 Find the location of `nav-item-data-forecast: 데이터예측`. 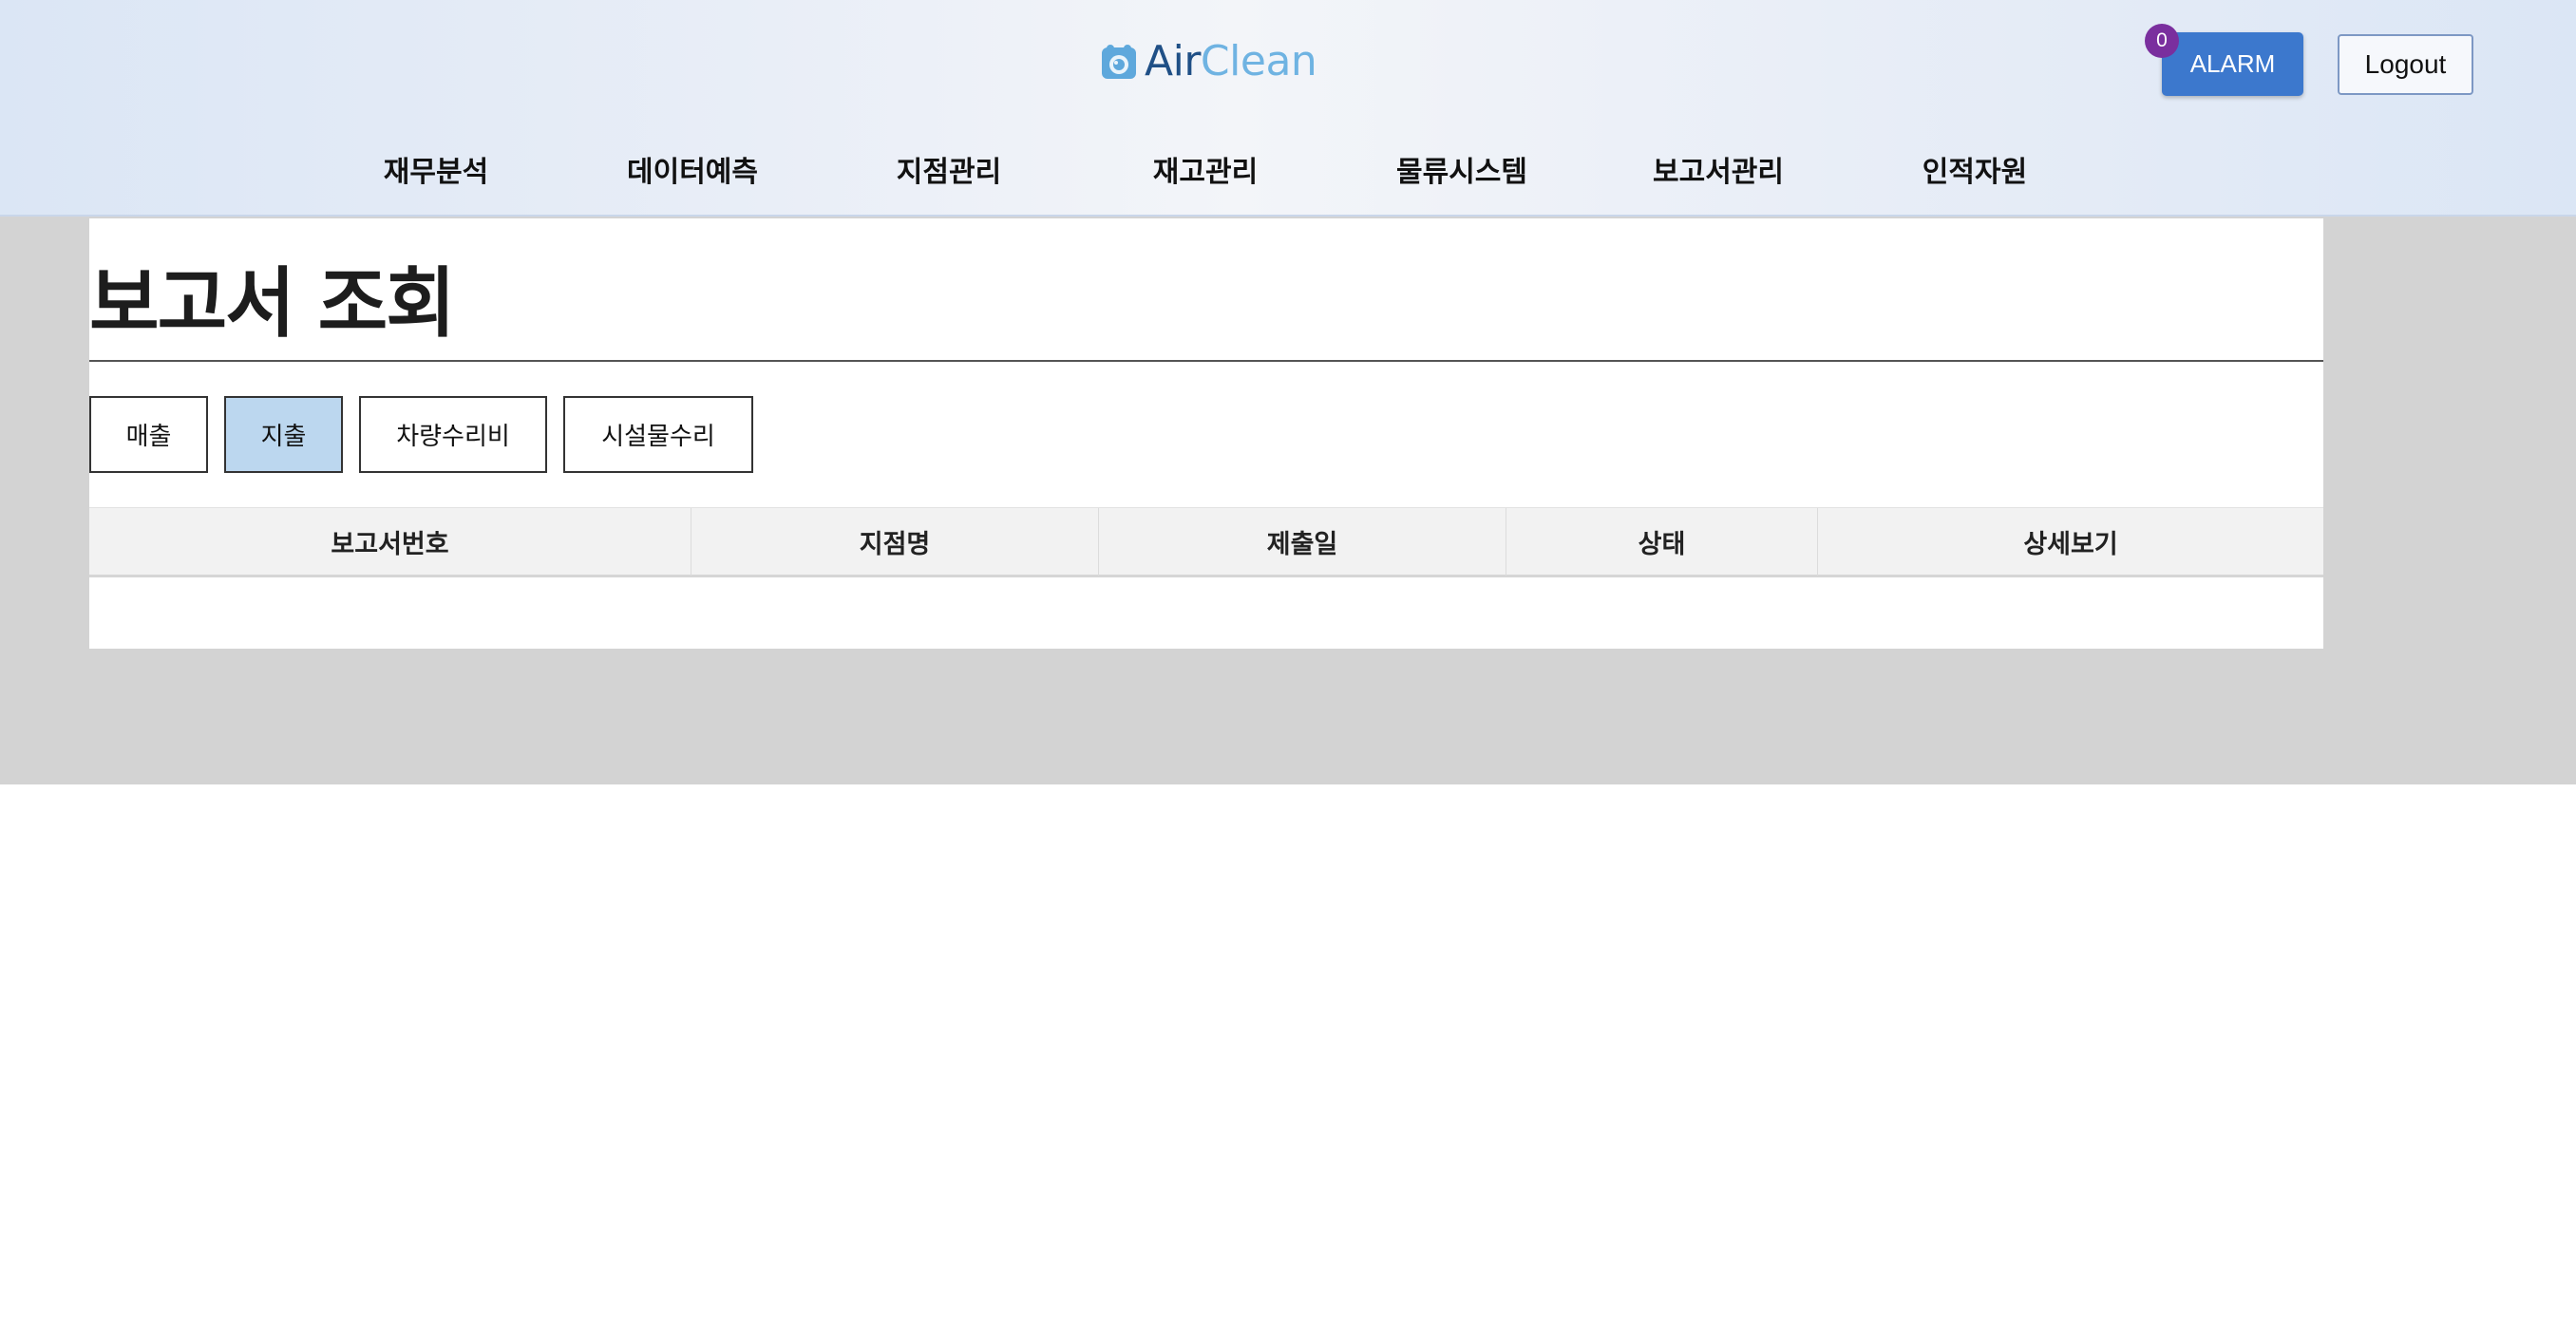

nav-item-data-forecast: 데이터예측 is located at coordinates (692, 169).